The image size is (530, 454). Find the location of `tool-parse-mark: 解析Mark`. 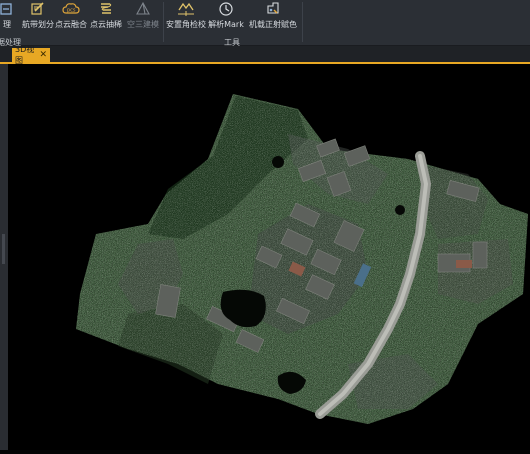

tool-parse-mark: 解析Mark is located at coordinates (226, 17).